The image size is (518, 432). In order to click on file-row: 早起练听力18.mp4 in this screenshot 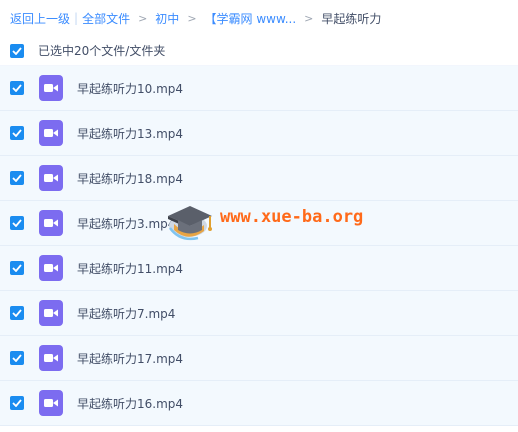, I will do `click(259, 178)`.